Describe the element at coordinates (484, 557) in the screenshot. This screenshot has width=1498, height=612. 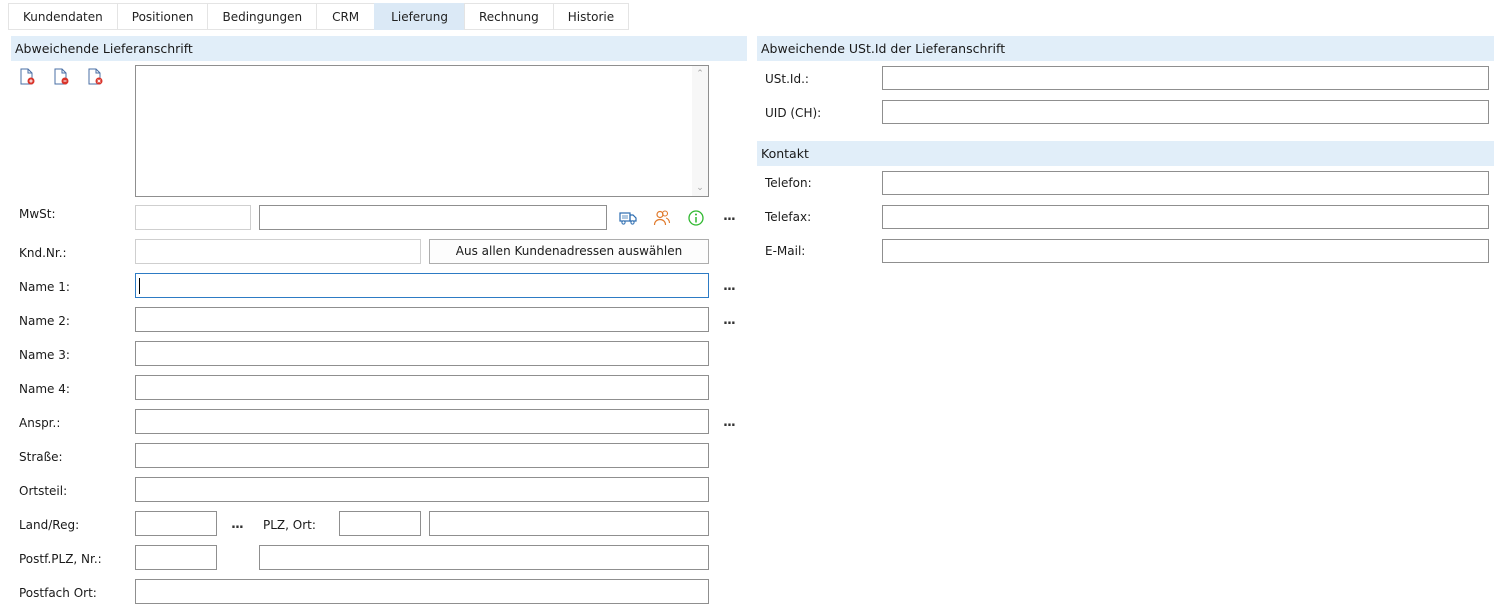
I see `postfach-nr-field` at that location.